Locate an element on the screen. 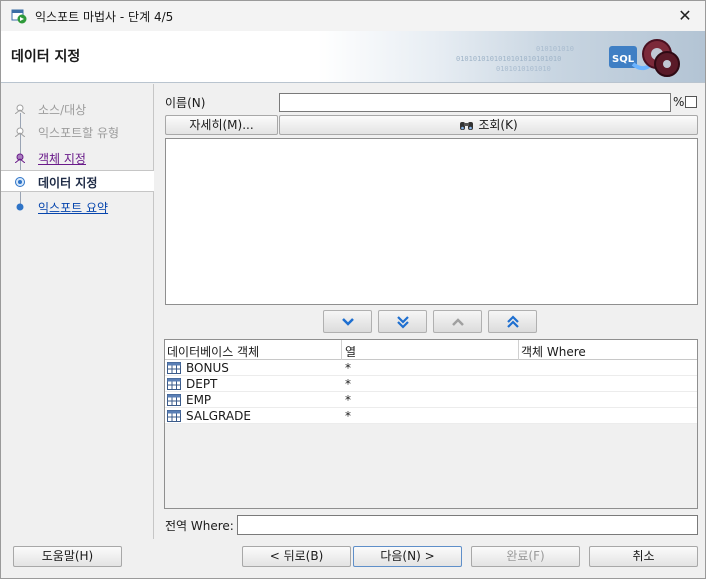 The width and height of the screenshot is (706, 579). nav-step-label: 익스포트할 유형 is located at coordinates (79, 133).